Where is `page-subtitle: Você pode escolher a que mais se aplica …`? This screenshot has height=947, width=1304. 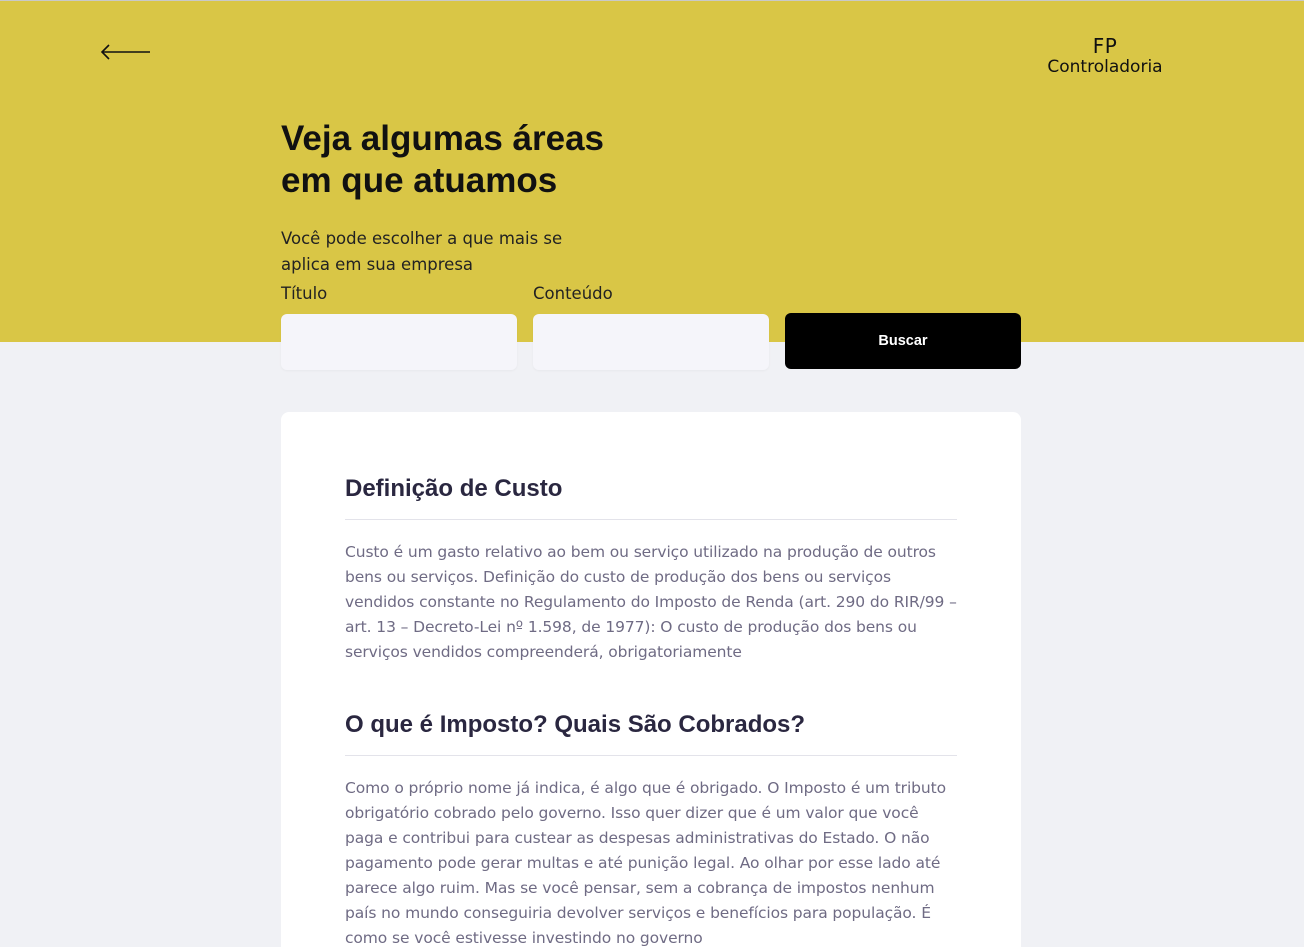 page-subtitle: Você pode escolher a que mais se aplica … is located at coordinates (431, 252).